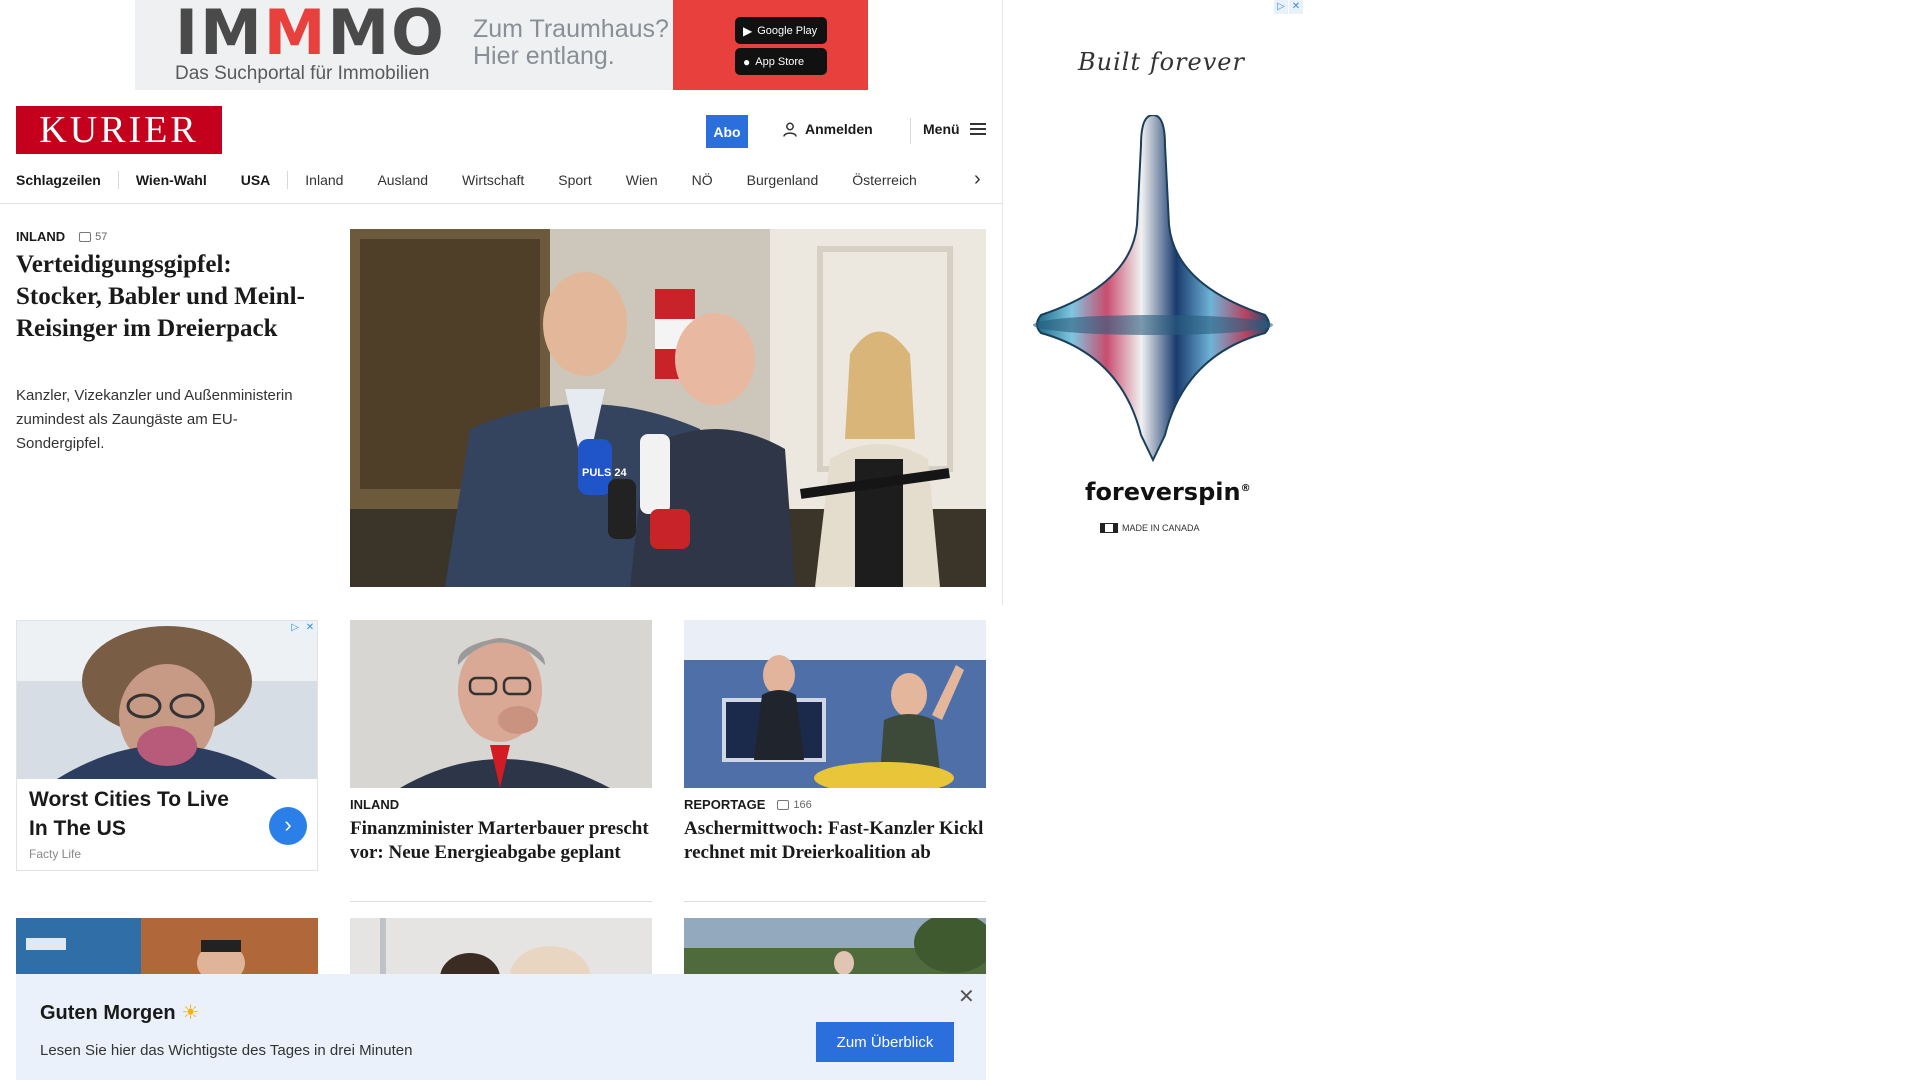 Image resolution: width=1920 pixels, height=1080 pixels. What do you see at coordinates (571, 42) in the screenshot?
I see `ad-slogan: Zum Traumhaus? Hier entlang.` at bounding box center [571, 42].